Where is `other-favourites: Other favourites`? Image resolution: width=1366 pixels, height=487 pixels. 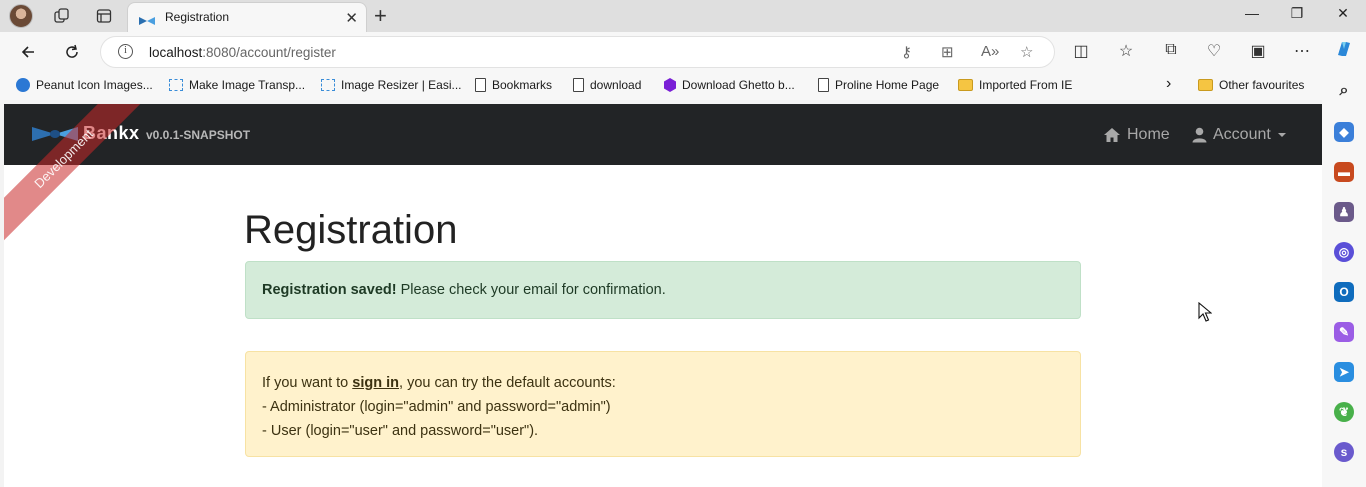
other-favourites: Other favourites is located at coordinates (1251, 85).